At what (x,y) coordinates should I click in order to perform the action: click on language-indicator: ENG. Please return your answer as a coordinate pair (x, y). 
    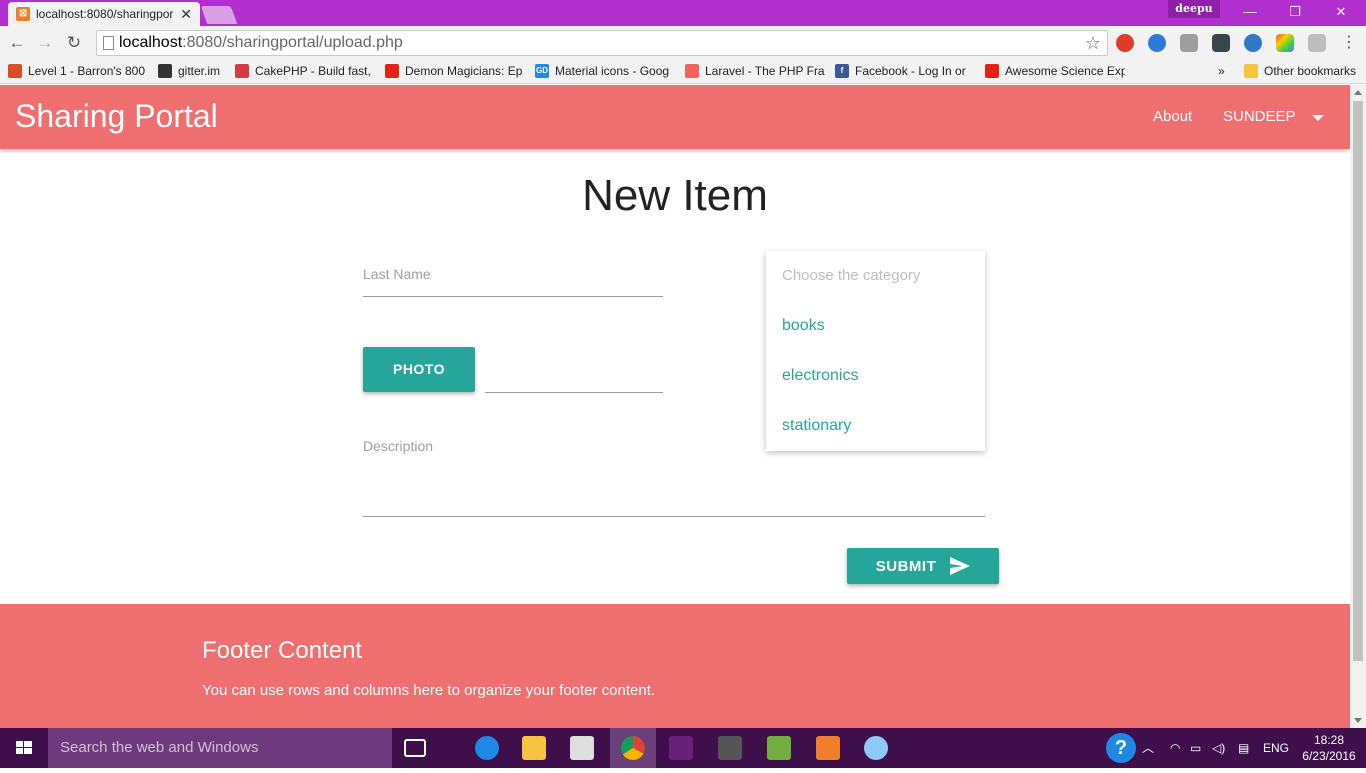
    Looking at the image, I should click on (1276, 748).